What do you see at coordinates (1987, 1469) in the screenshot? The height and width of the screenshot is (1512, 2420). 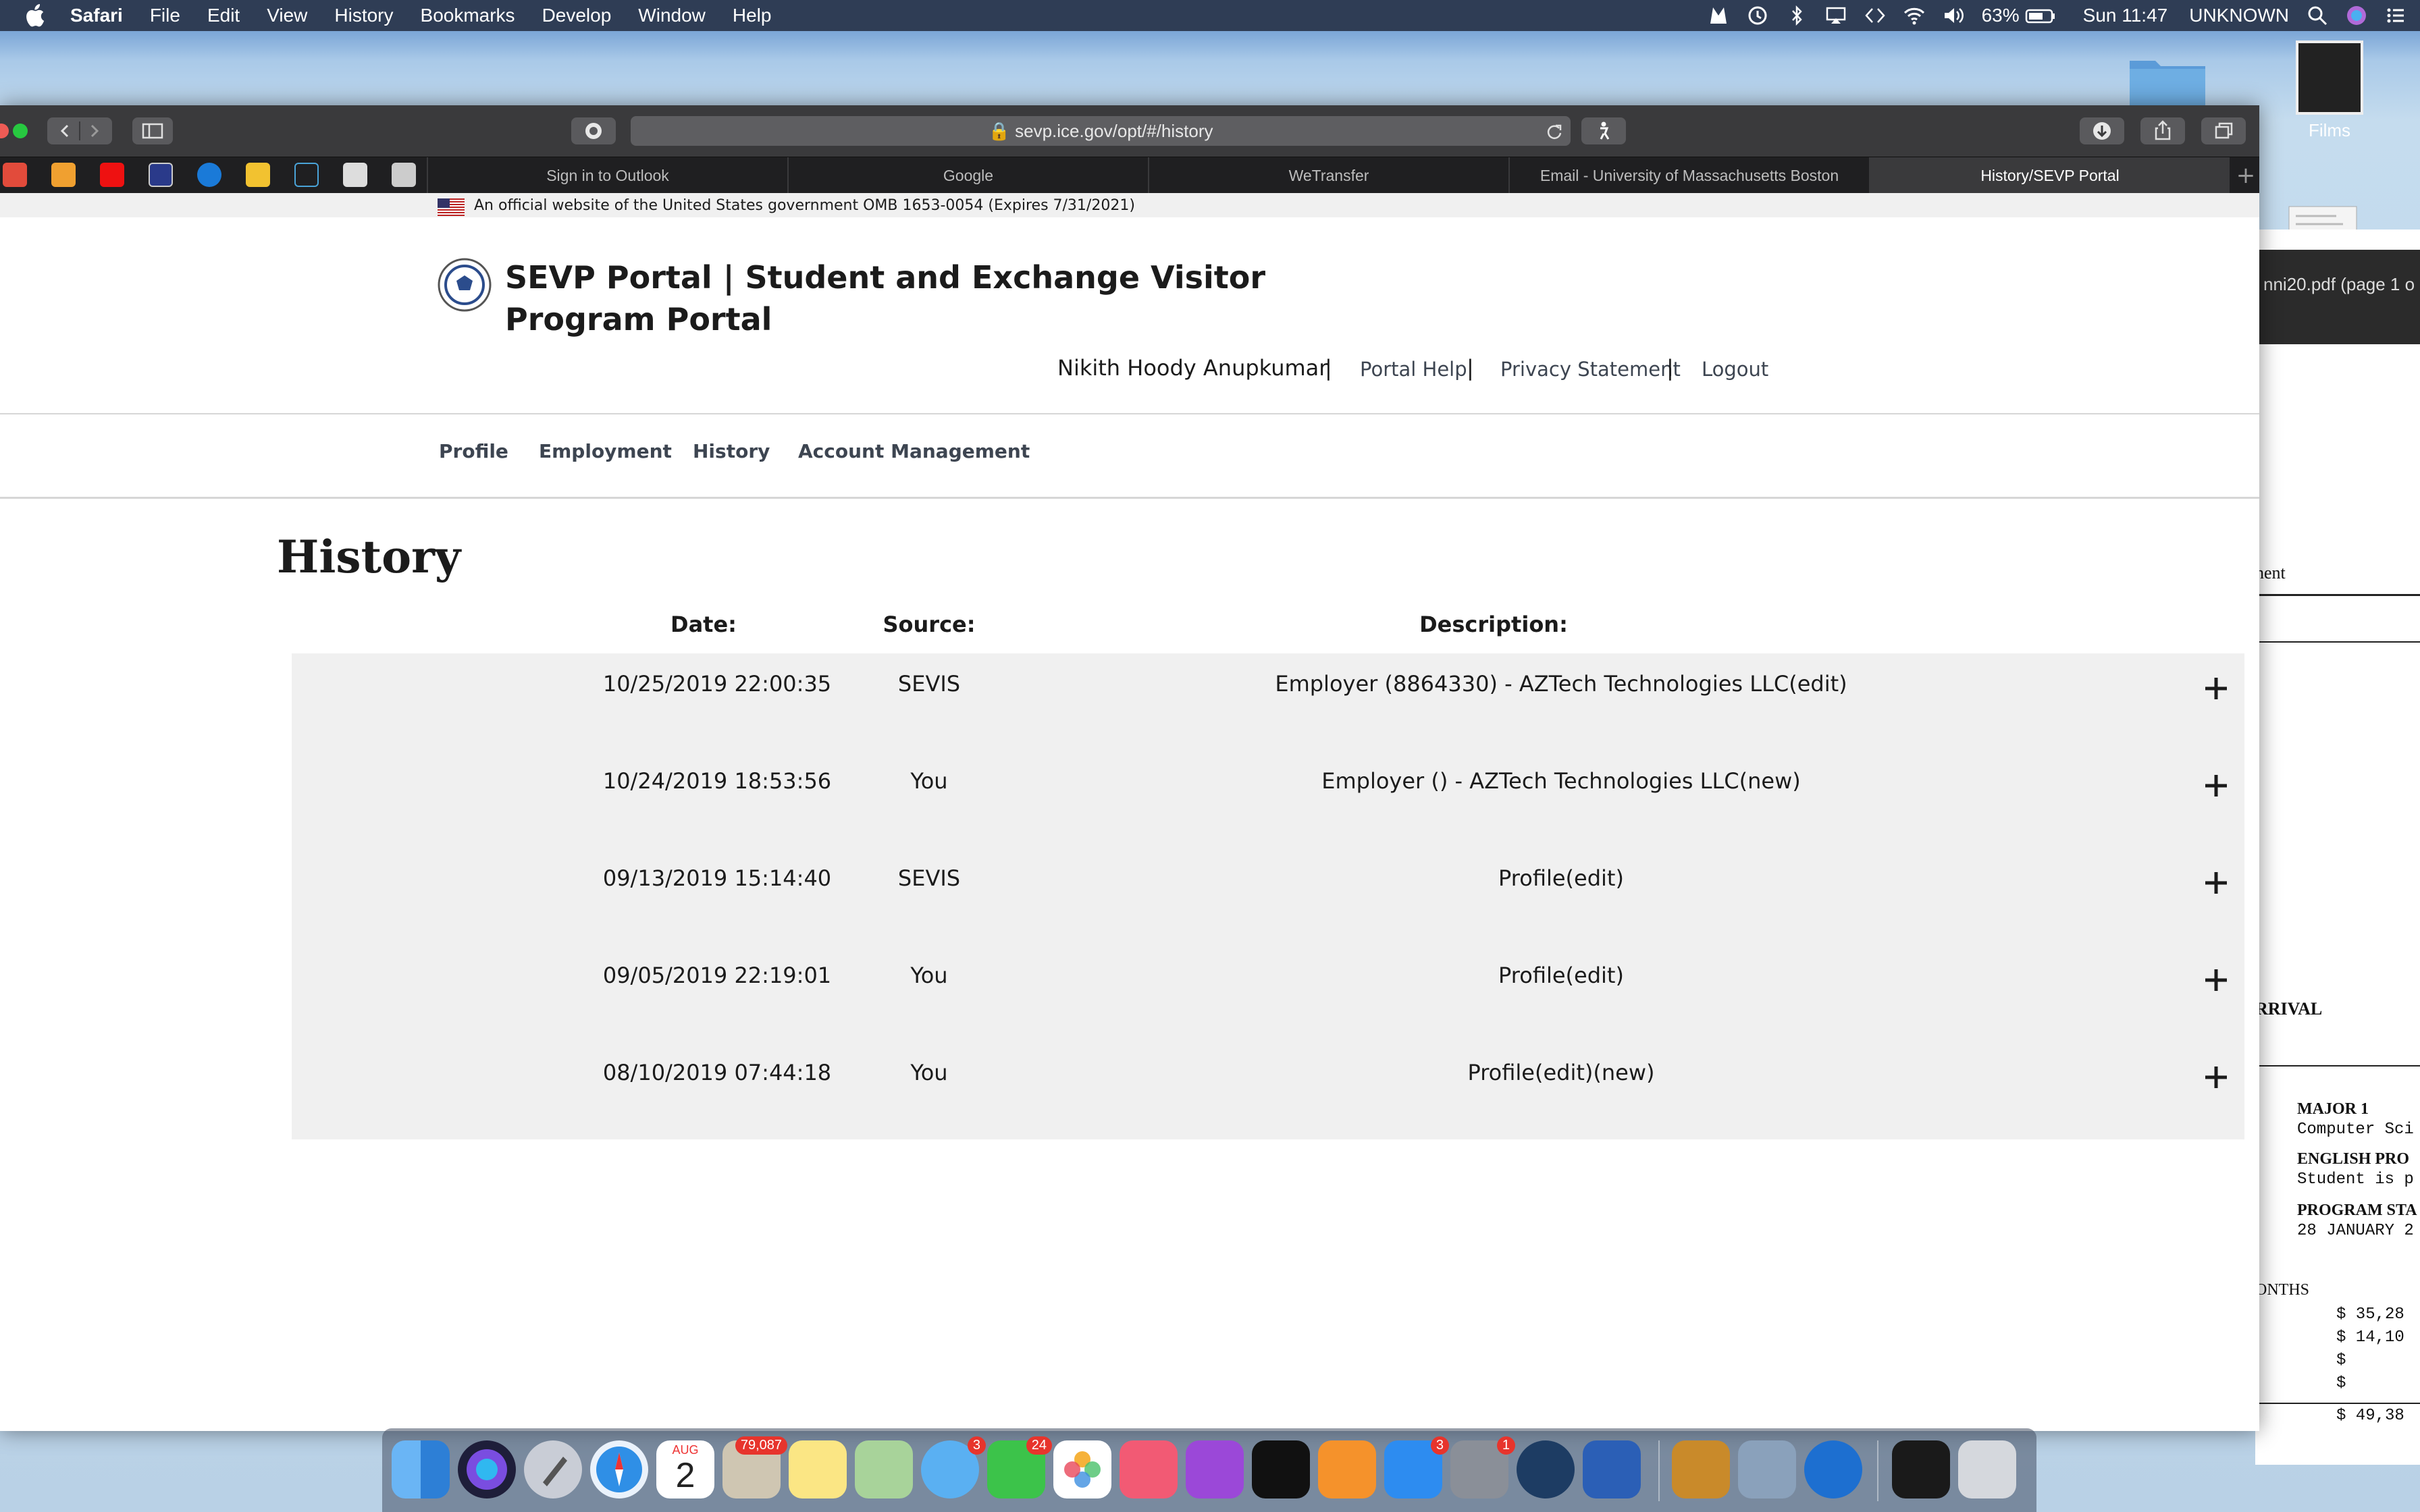 I see `trash-icon` at bounding box center [1987, 1469].